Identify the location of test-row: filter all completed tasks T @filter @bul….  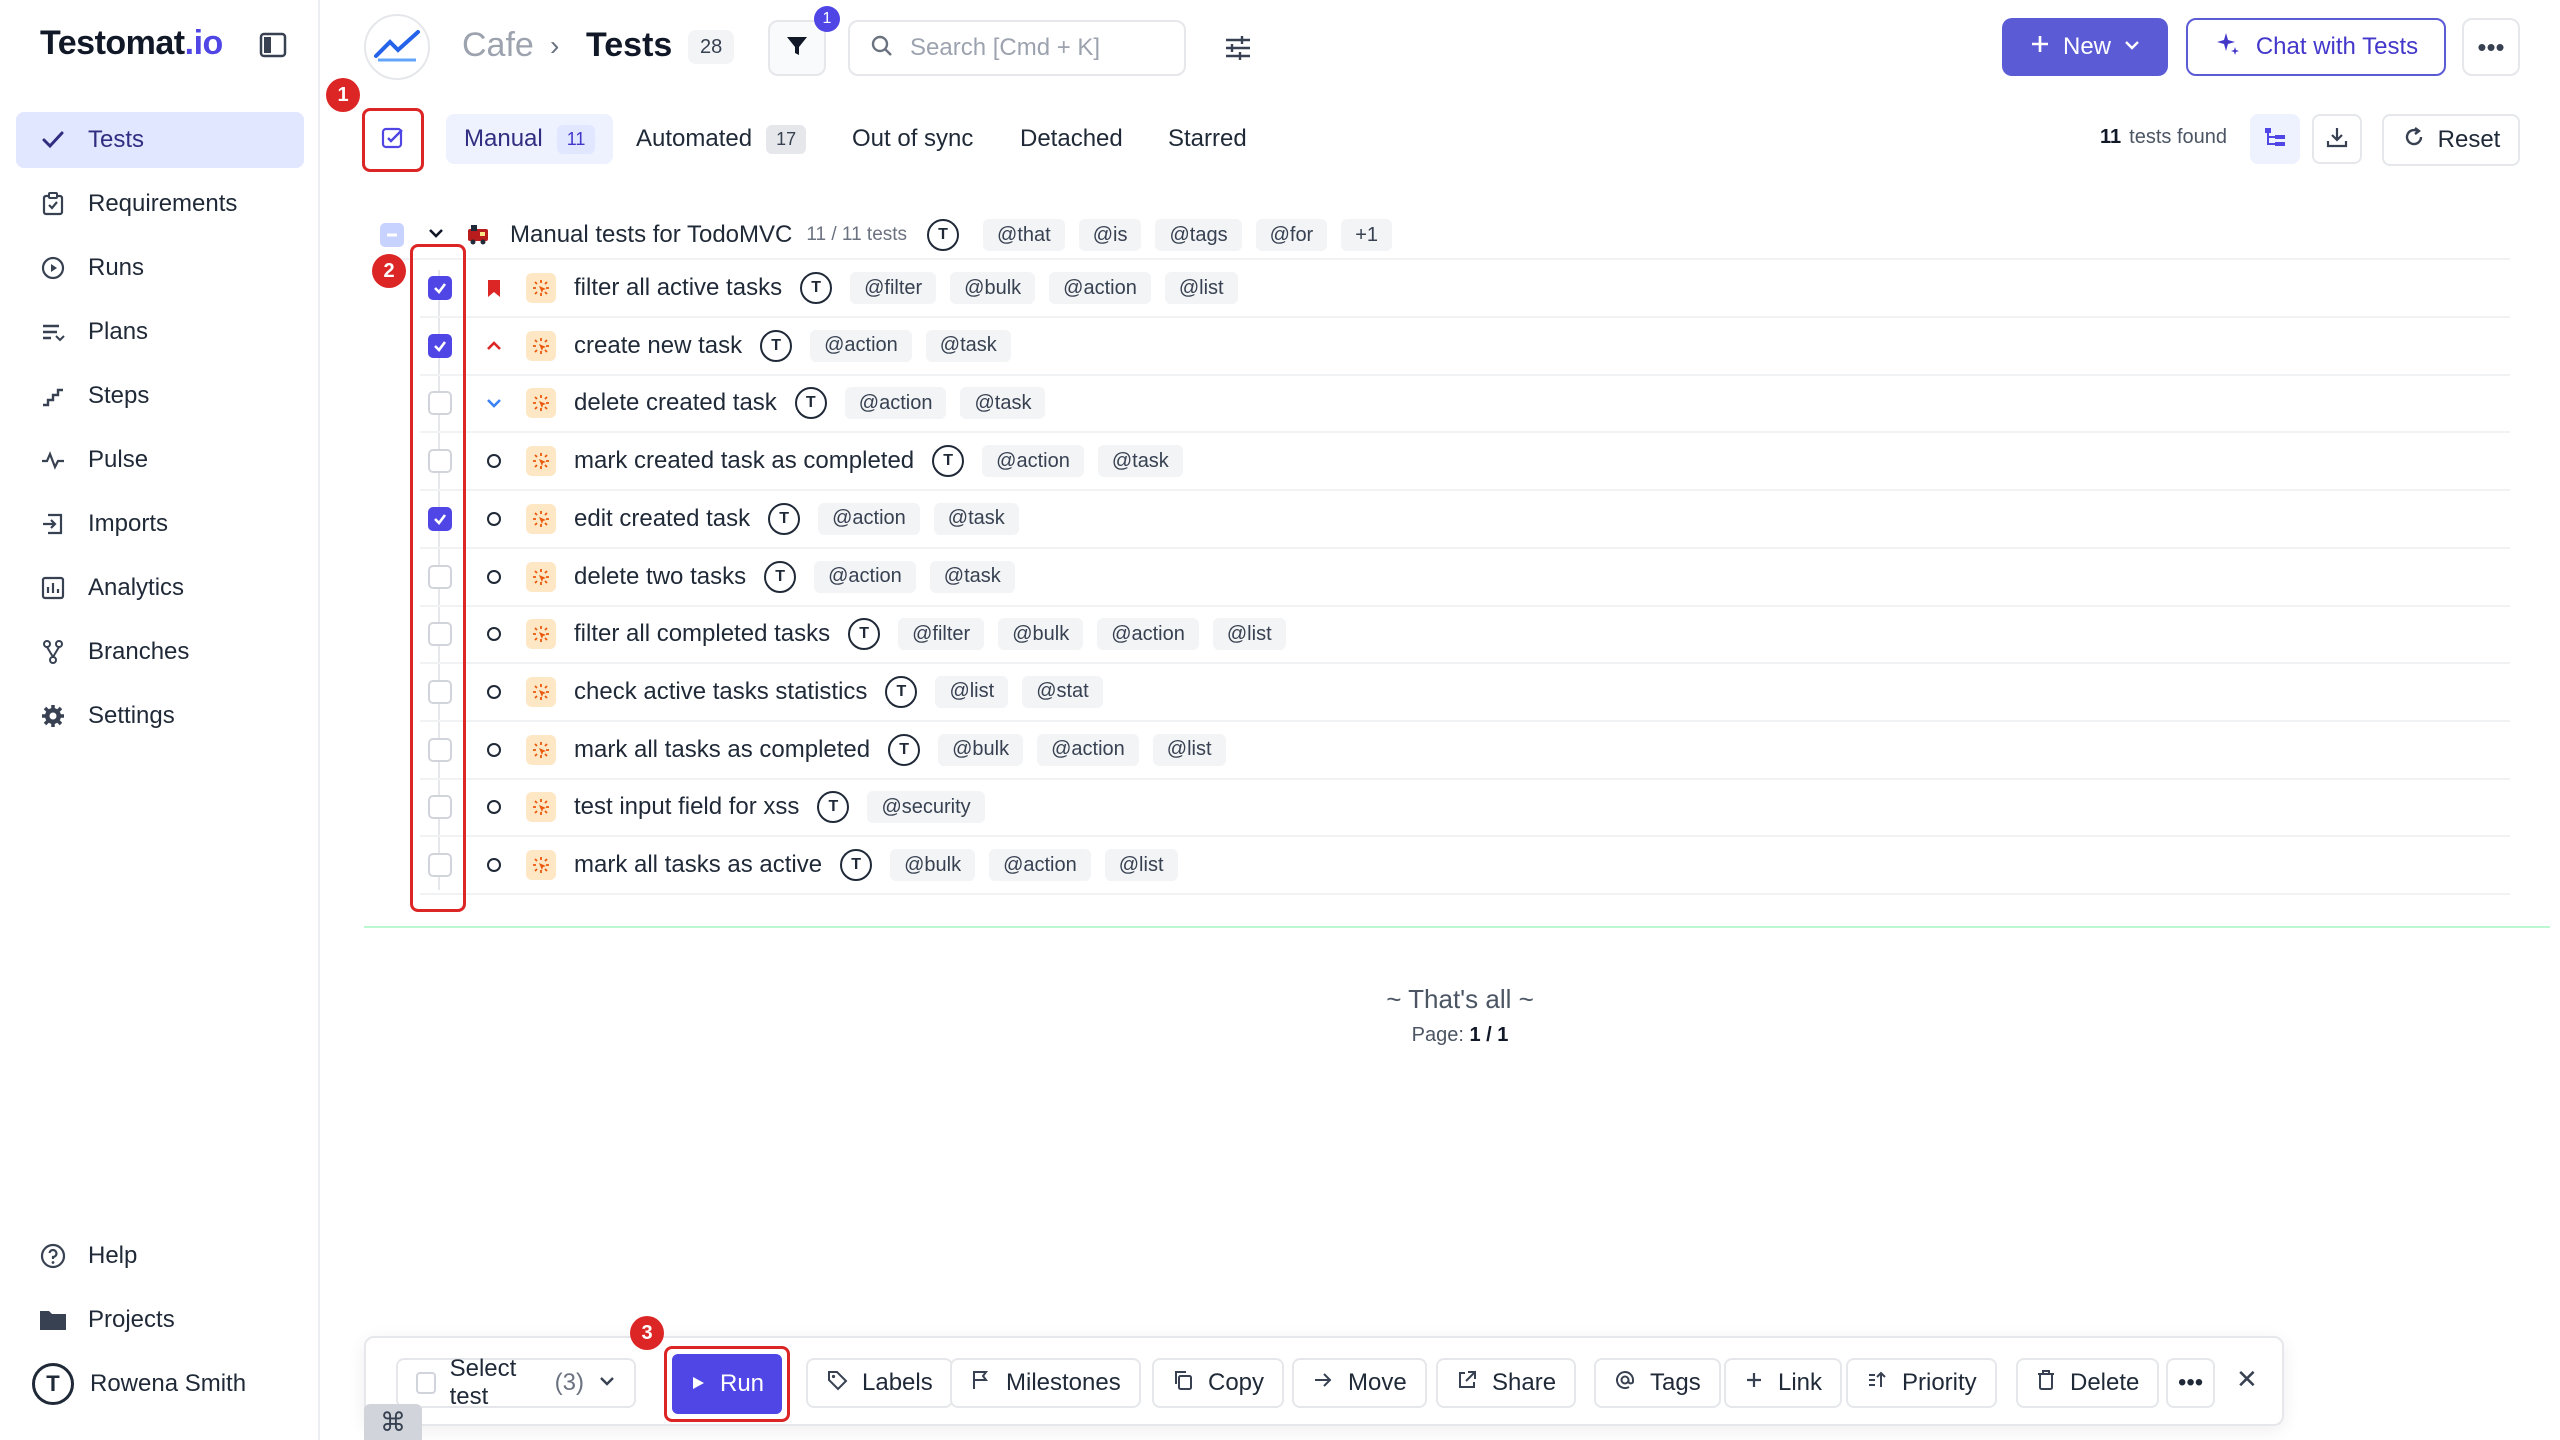
(1465, 635).